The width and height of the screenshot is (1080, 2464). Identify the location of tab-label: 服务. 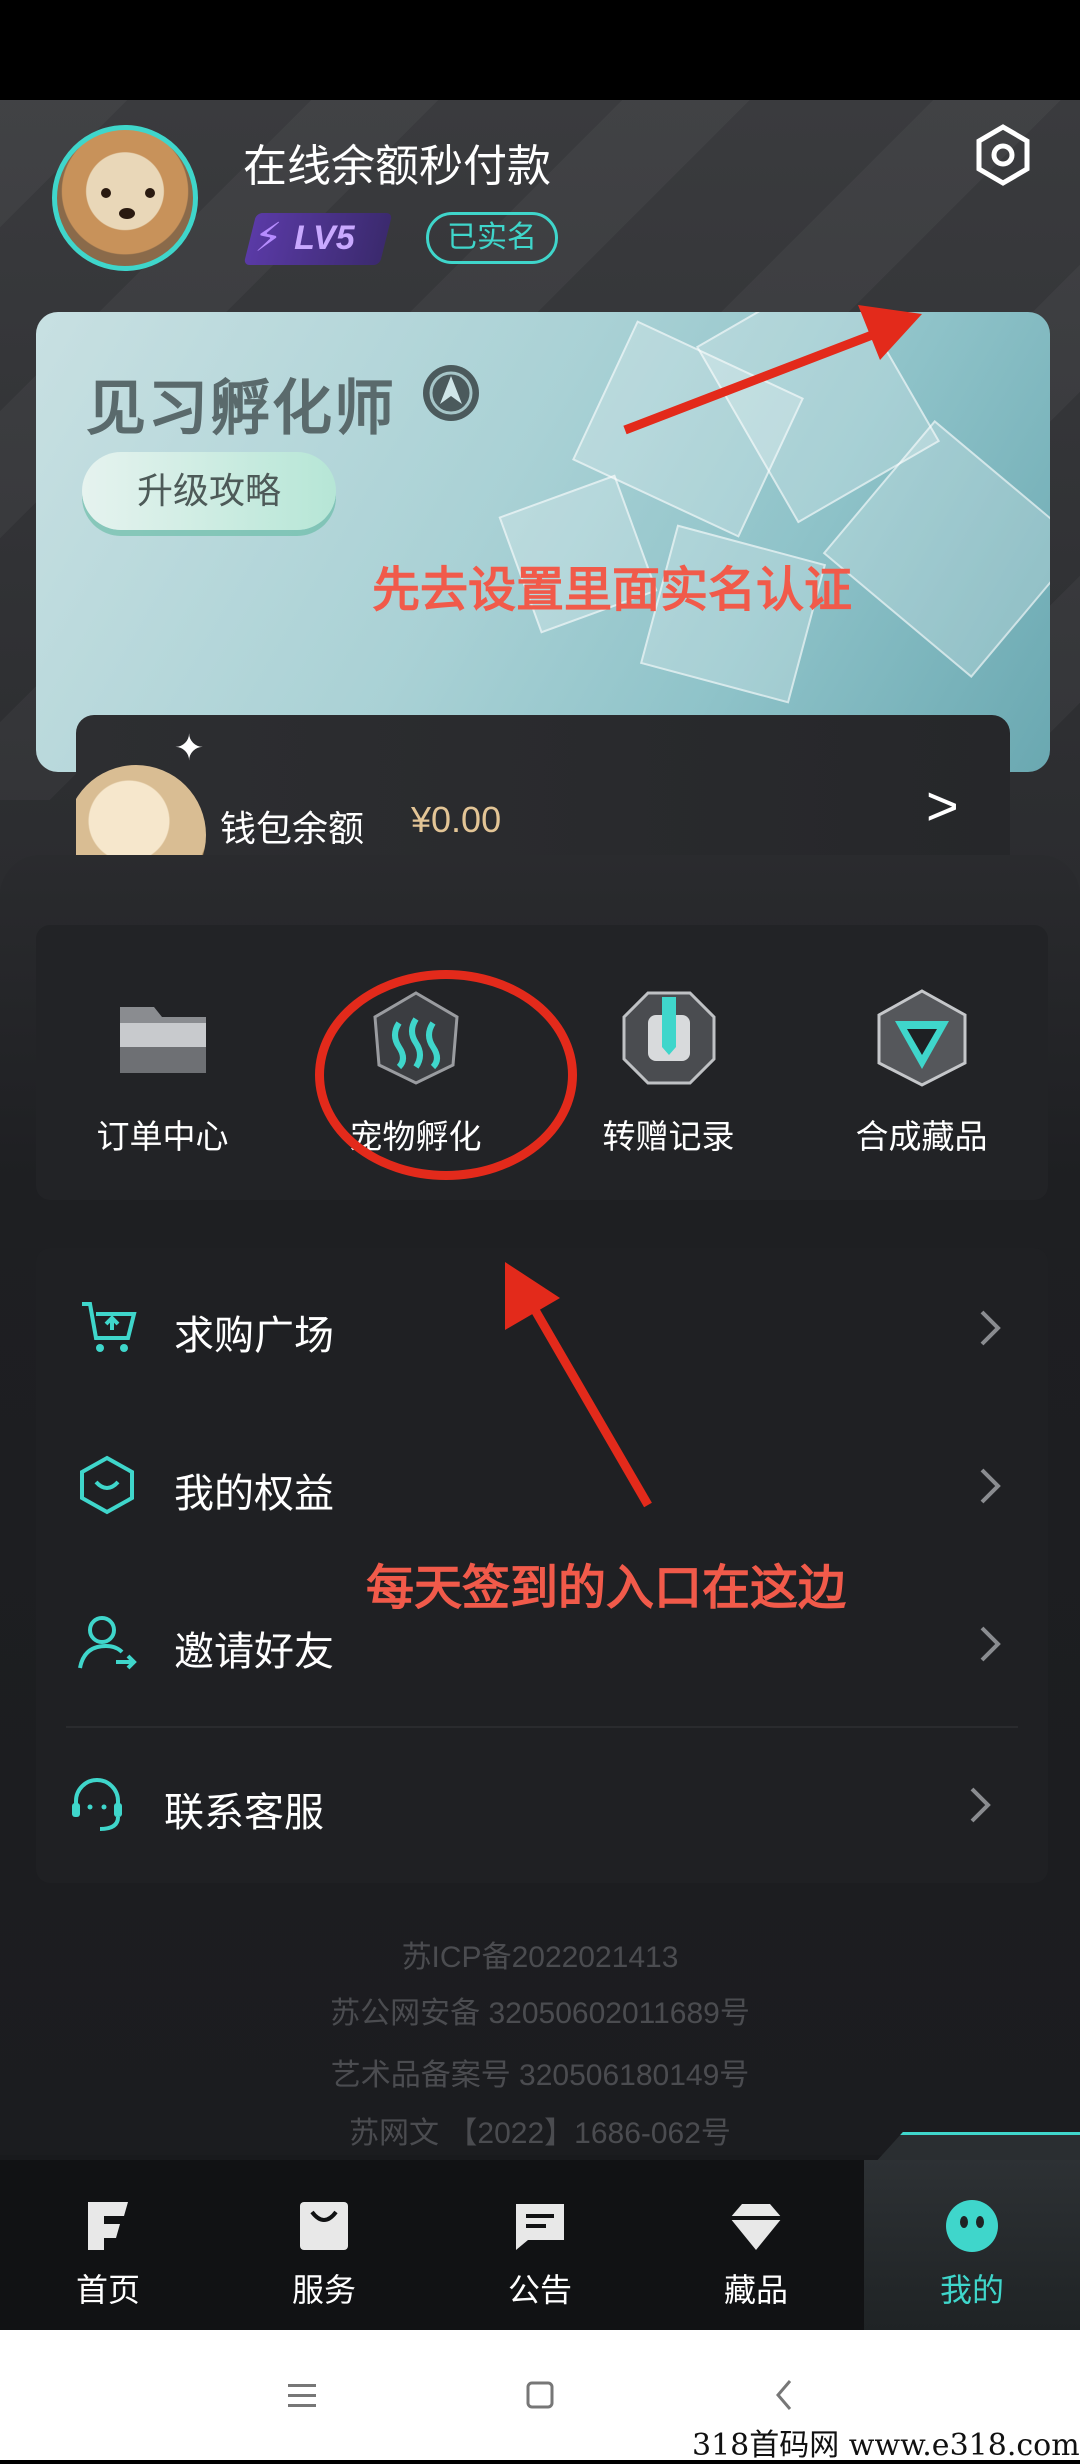
(323, 2290).